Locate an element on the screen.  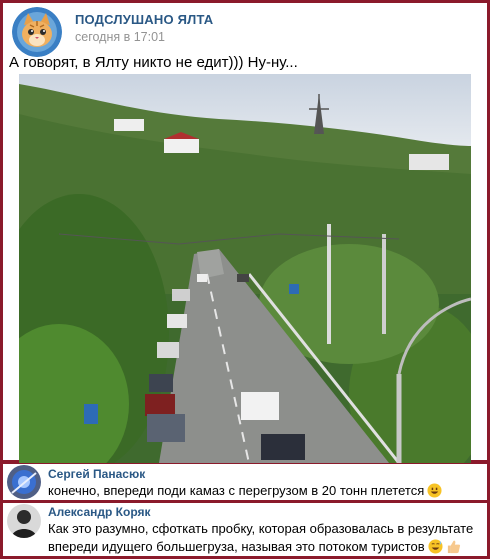
grinning-sweat-face-icon is located at coordinates (435, 546).